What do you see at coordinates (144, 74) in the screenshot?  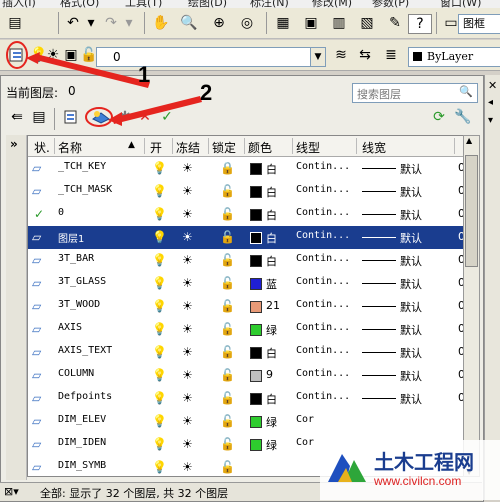 I see `annotation-number-1: 1` at bounding box center [144, 74].